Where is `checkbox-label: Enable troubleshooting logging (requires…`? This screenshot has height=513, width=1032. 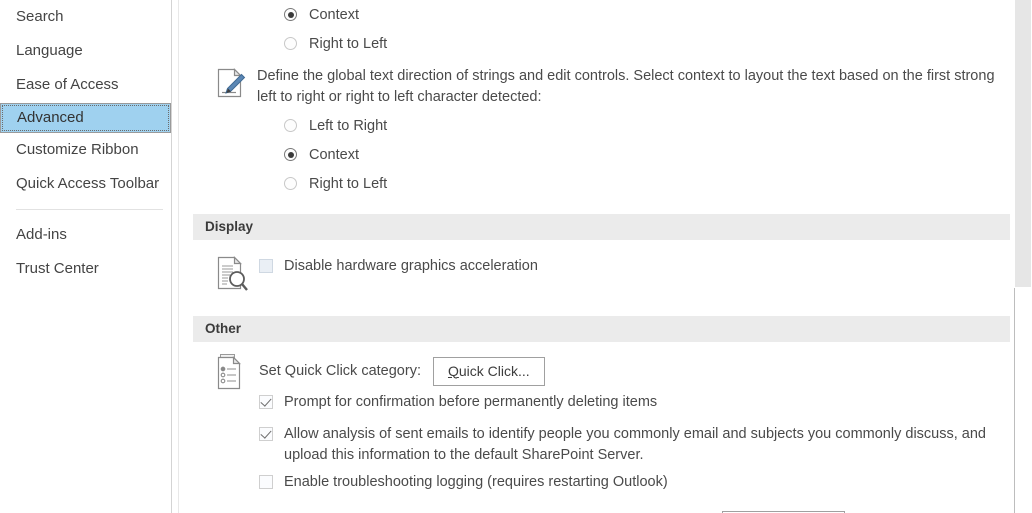
checkbox-label: Enable troubleshooting logging (requires… is located at coordinates (476, 482).